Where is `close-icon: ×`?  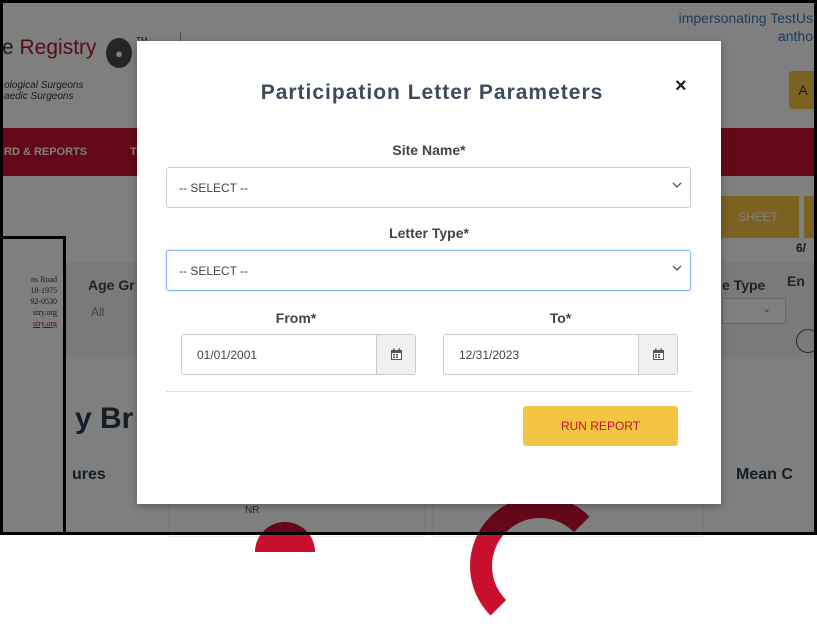
close-icon: × is located at coordinates (681, 86).